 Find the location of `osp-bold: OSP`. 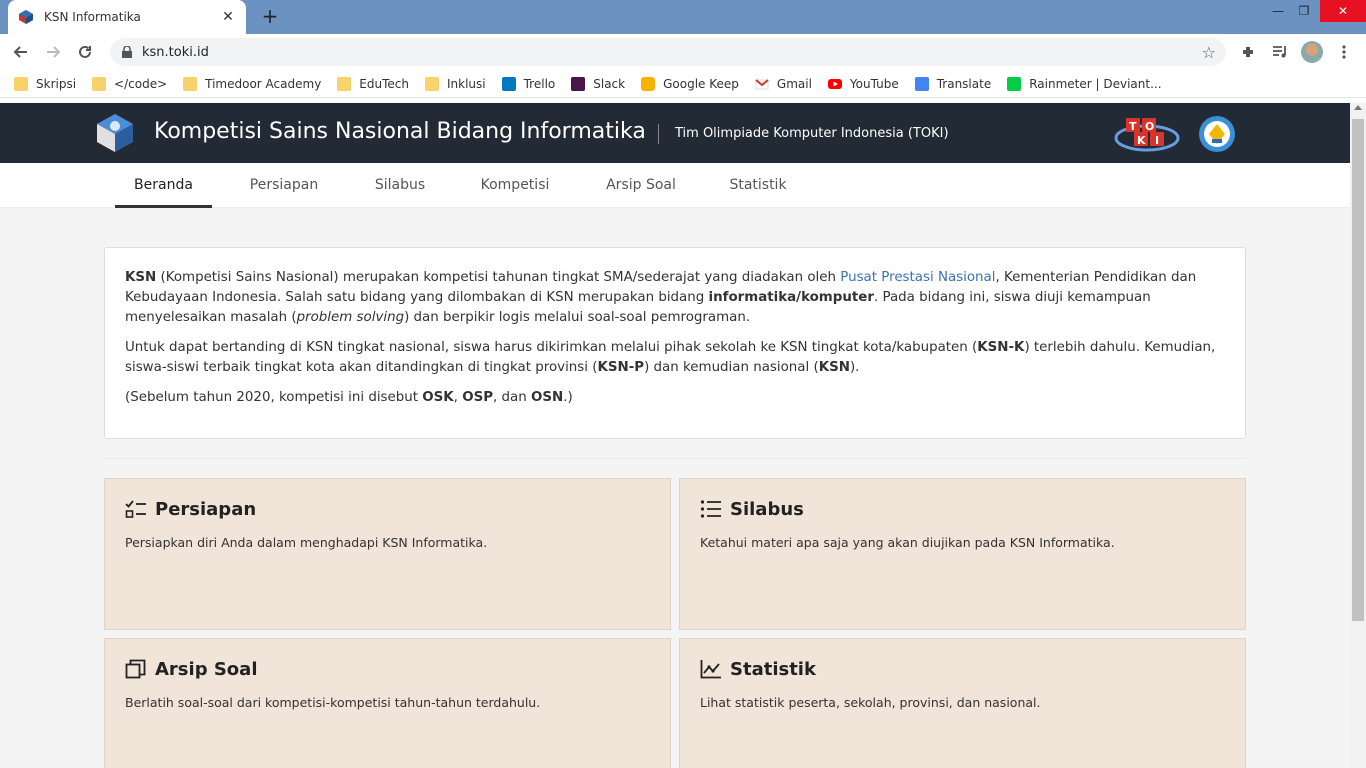

osp-bold: OSP is located at coordinates (478, 397).